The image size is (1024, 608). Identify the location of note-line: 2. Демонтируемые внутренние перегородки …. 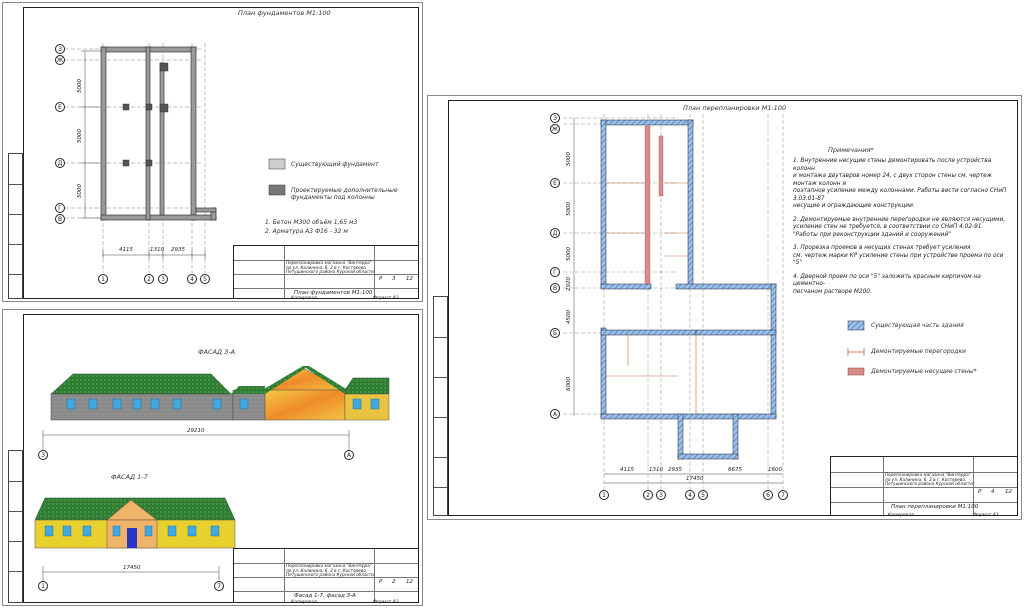
(899, 219).